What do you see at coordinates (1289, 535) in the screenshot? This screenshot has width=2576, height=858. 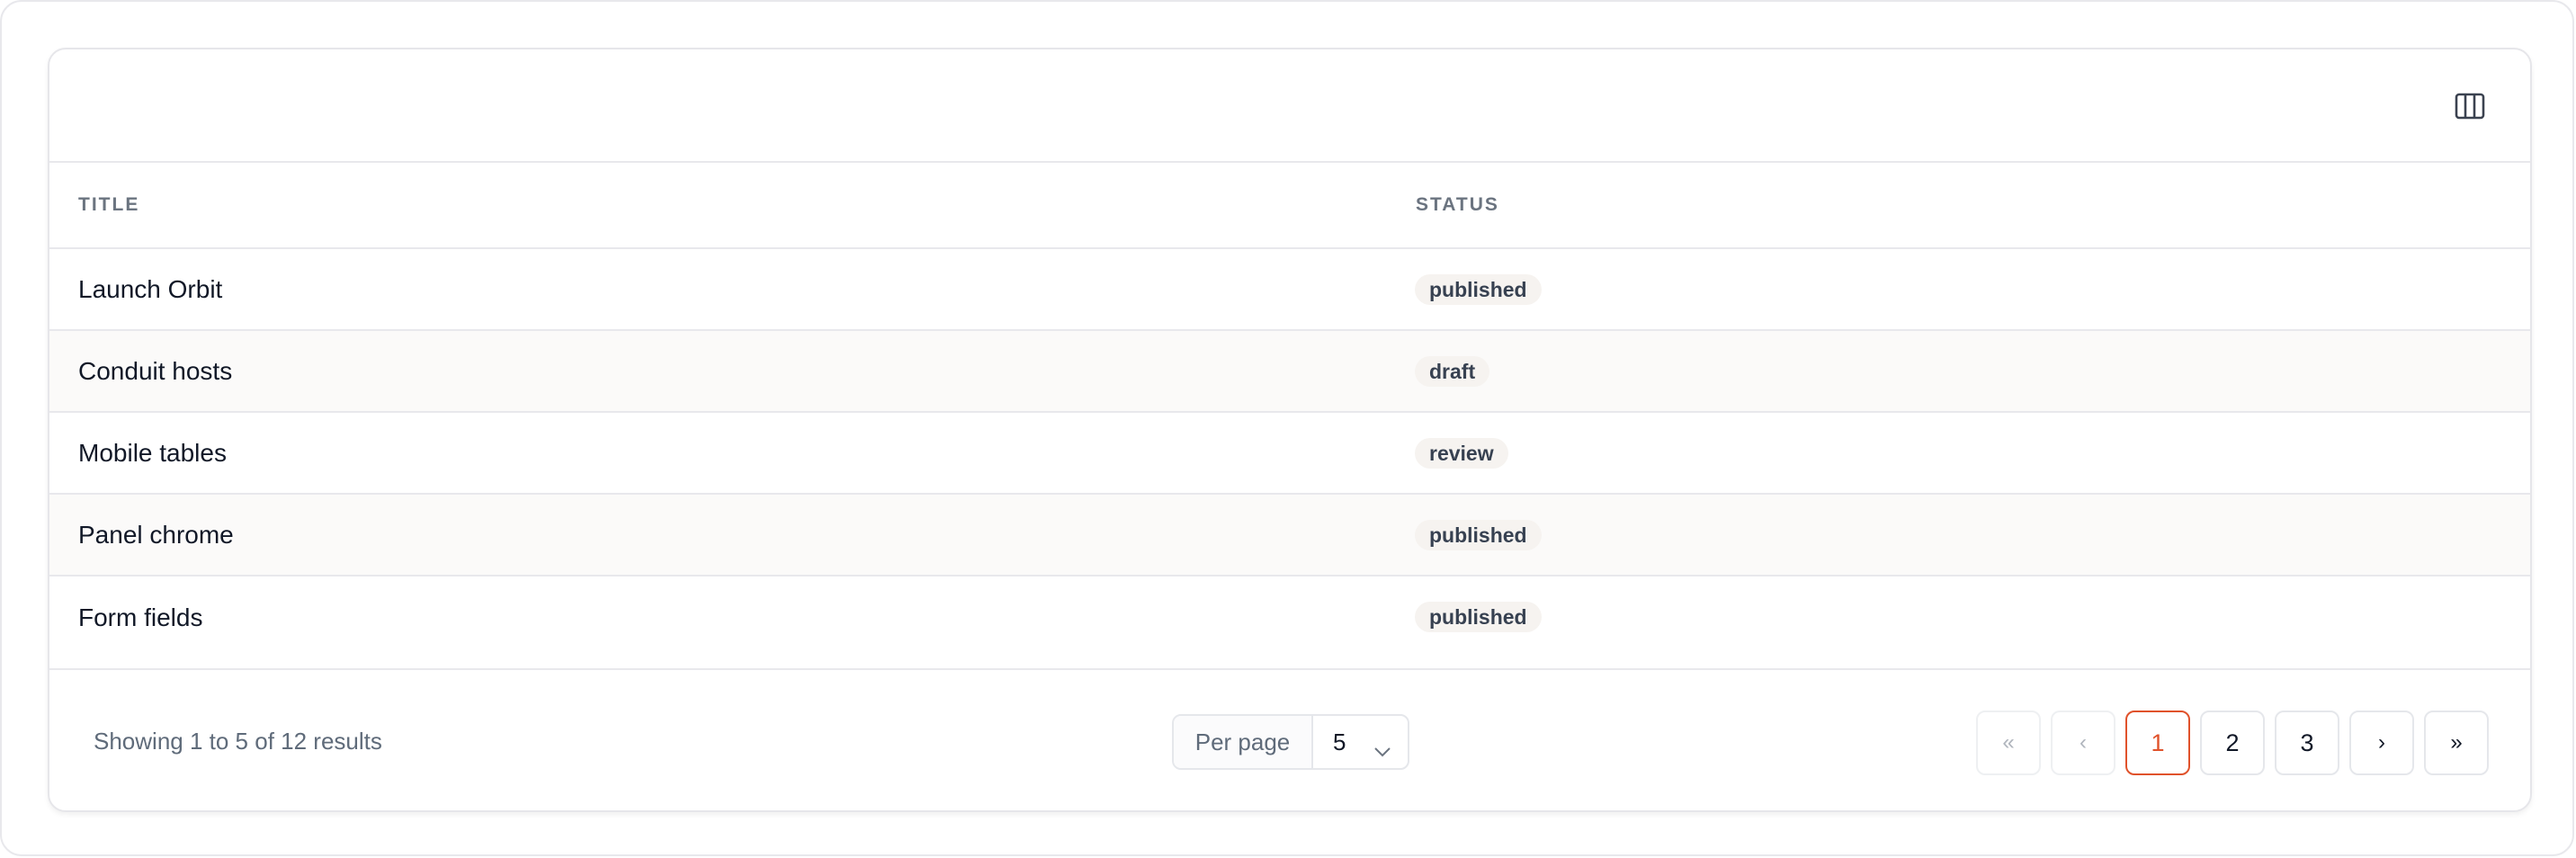 I see `table-row: Panel chrome published` at bounding box center [1289, 535].